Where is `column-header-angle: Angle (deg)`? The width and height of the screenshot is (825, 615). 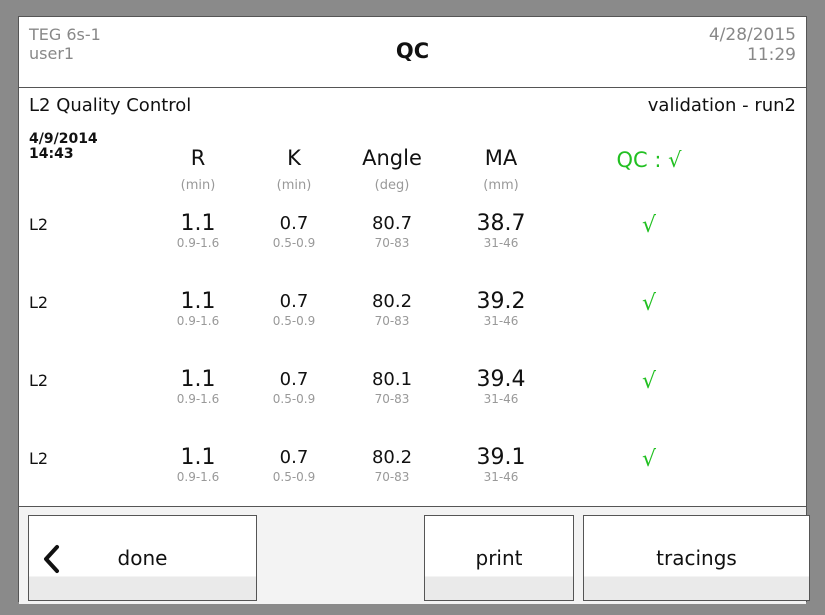
column-header-angle: Angle (deg) is located at coordinates (392, 169).